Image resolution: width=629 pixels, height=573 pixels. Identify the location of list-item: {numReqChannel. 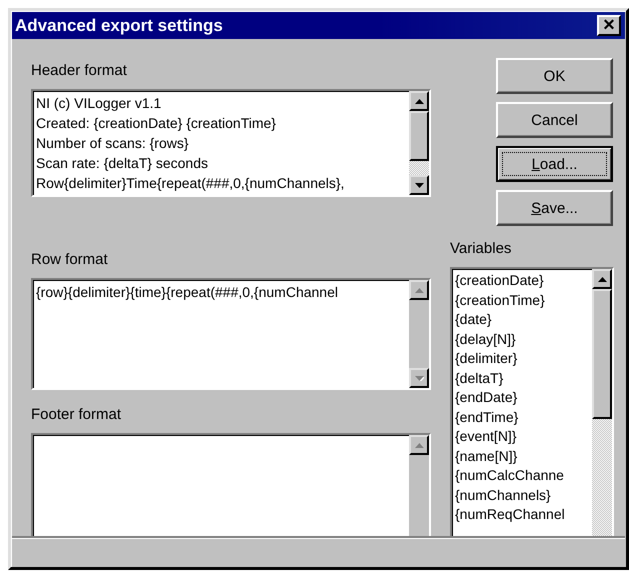
(510, 514).